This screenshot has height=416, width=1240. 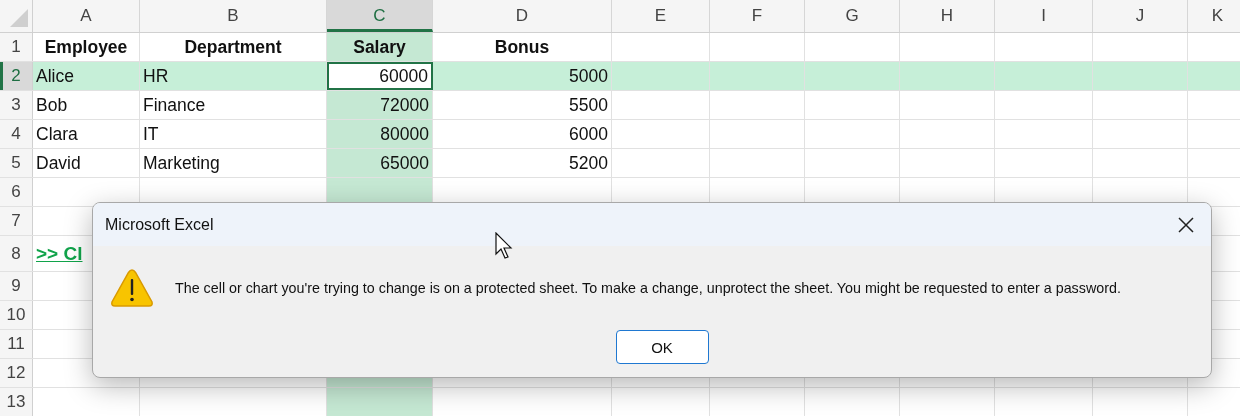 I want to click on table-cell: 5200, so click(x=522, y=163).